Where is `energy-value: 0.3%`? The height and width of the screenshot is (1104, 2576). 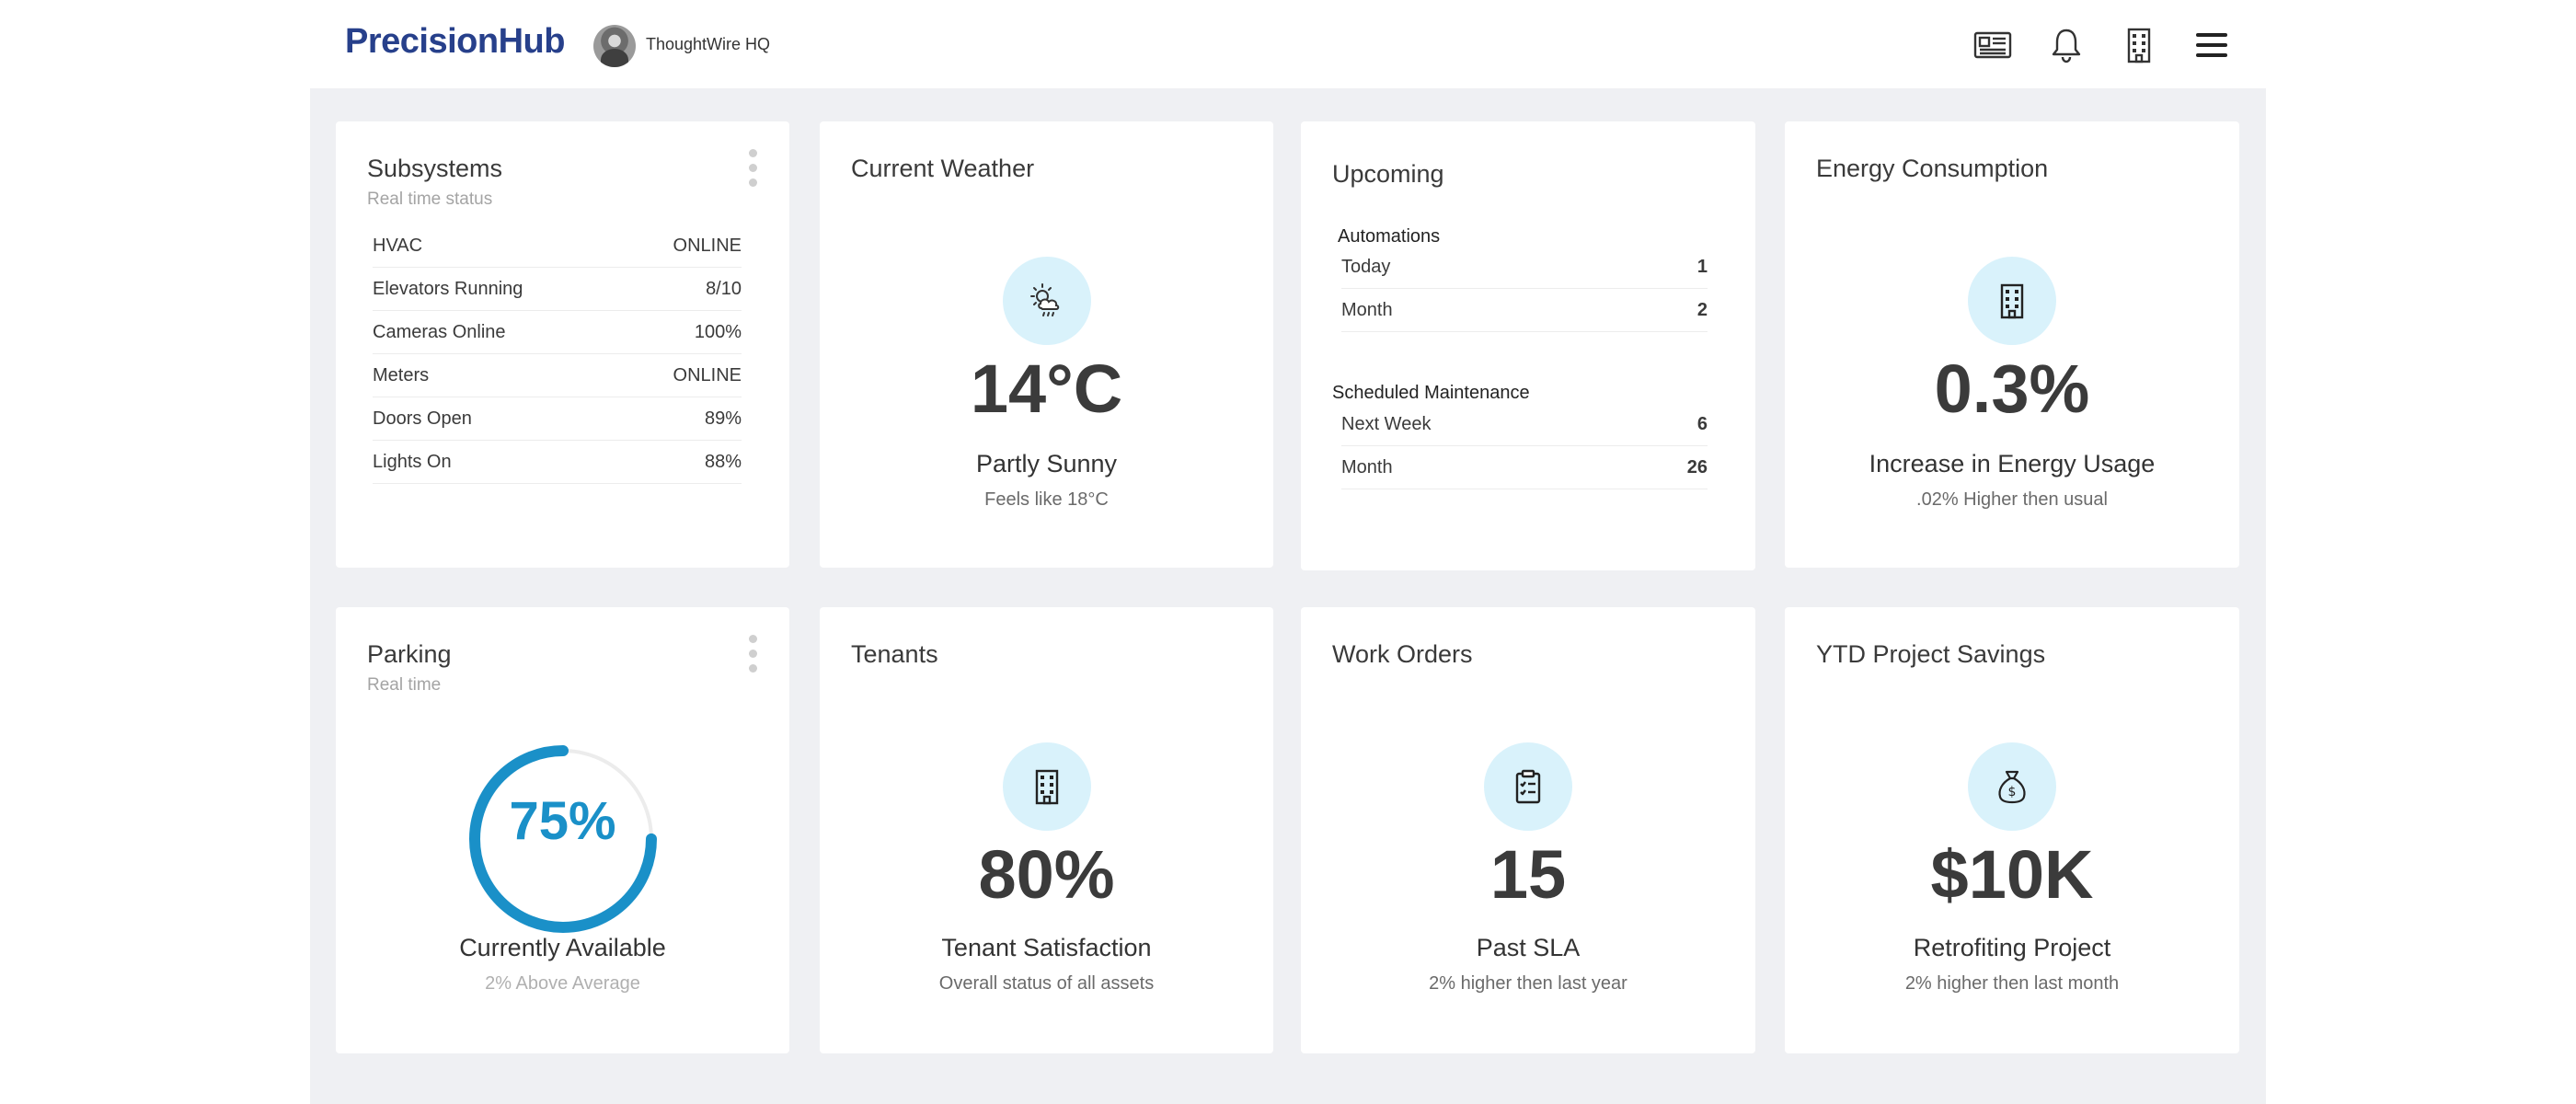
energy-value: 0.3% is located at coordinates (2012, 389).